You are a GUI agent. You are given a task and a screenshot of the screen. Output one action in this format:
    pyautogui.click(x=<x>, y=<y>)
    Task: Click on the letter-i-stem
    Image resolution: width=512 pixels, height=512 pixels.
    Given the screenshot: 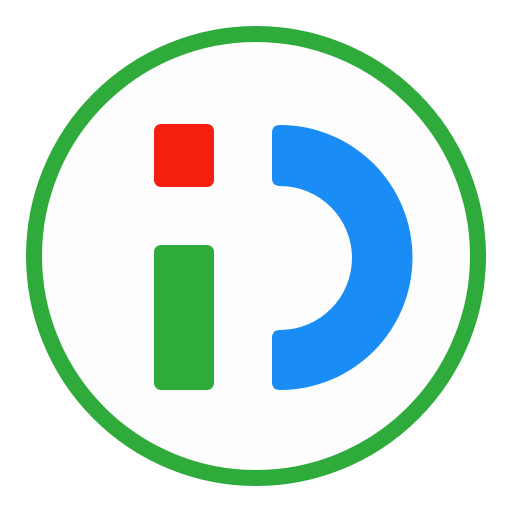 What is the action you would take?
    pyautogui.click(x=184, y=317)
    